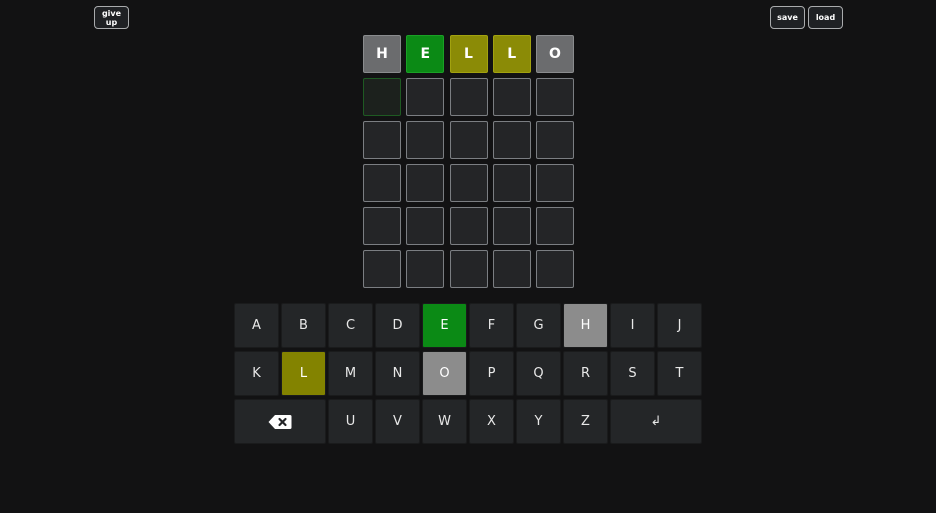  What do you see at coordinates (468, 421) in the screenshot?
I see `keyboard-row: U V W X Y Z ↲` at bounding box center [468, 421].